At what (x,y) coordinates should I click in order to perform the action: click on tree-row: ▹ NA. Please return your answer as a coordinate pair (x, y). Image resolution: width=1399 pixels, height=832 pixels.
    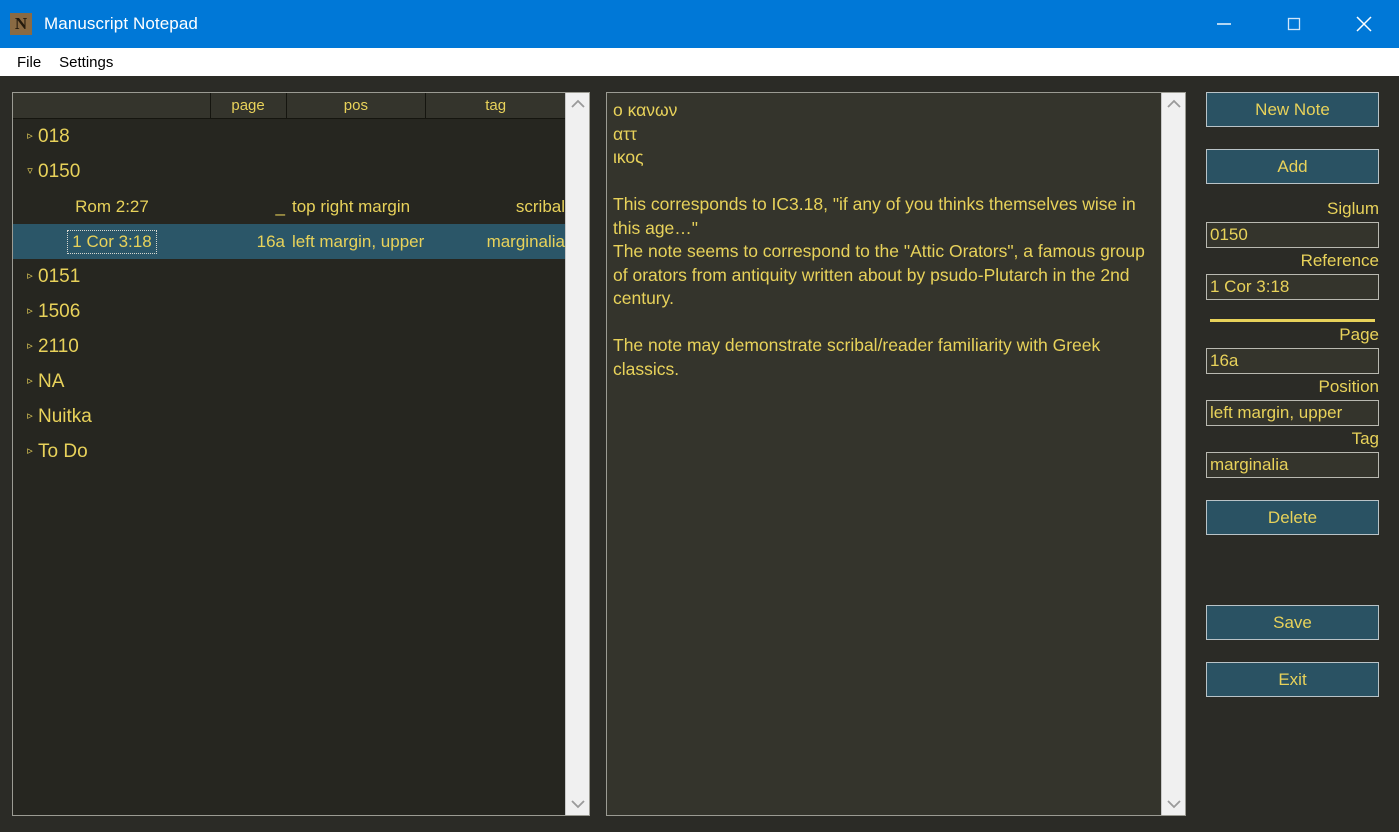
    Looking at the image, I should click on (289, 381).